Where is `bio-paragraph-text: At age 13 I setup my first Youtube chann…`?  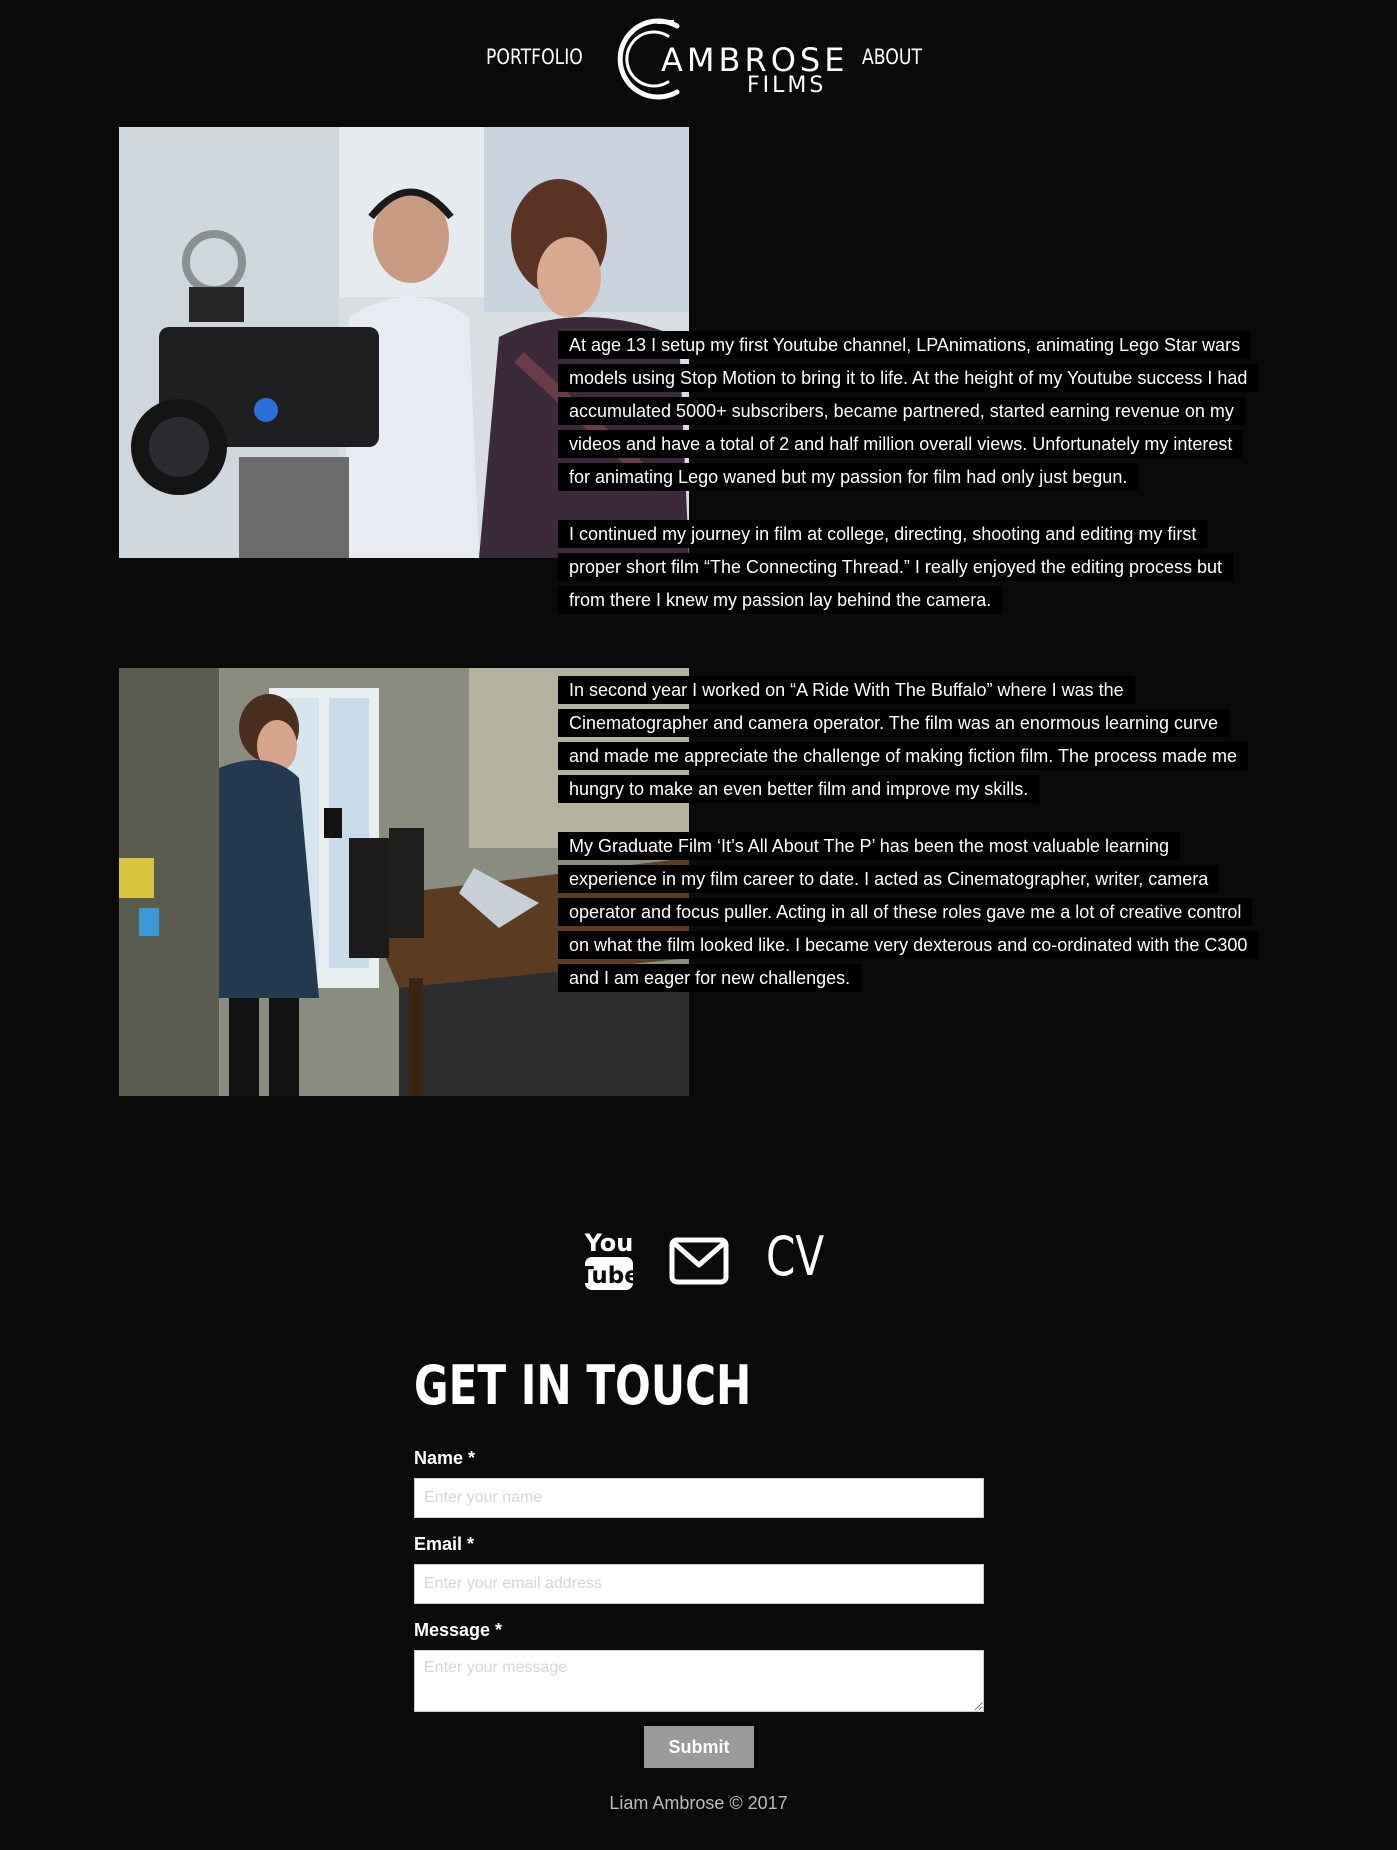
bio-paragraph-text: At age 13 I setup my first Youtube chann… is located at coordinates (908, 411).